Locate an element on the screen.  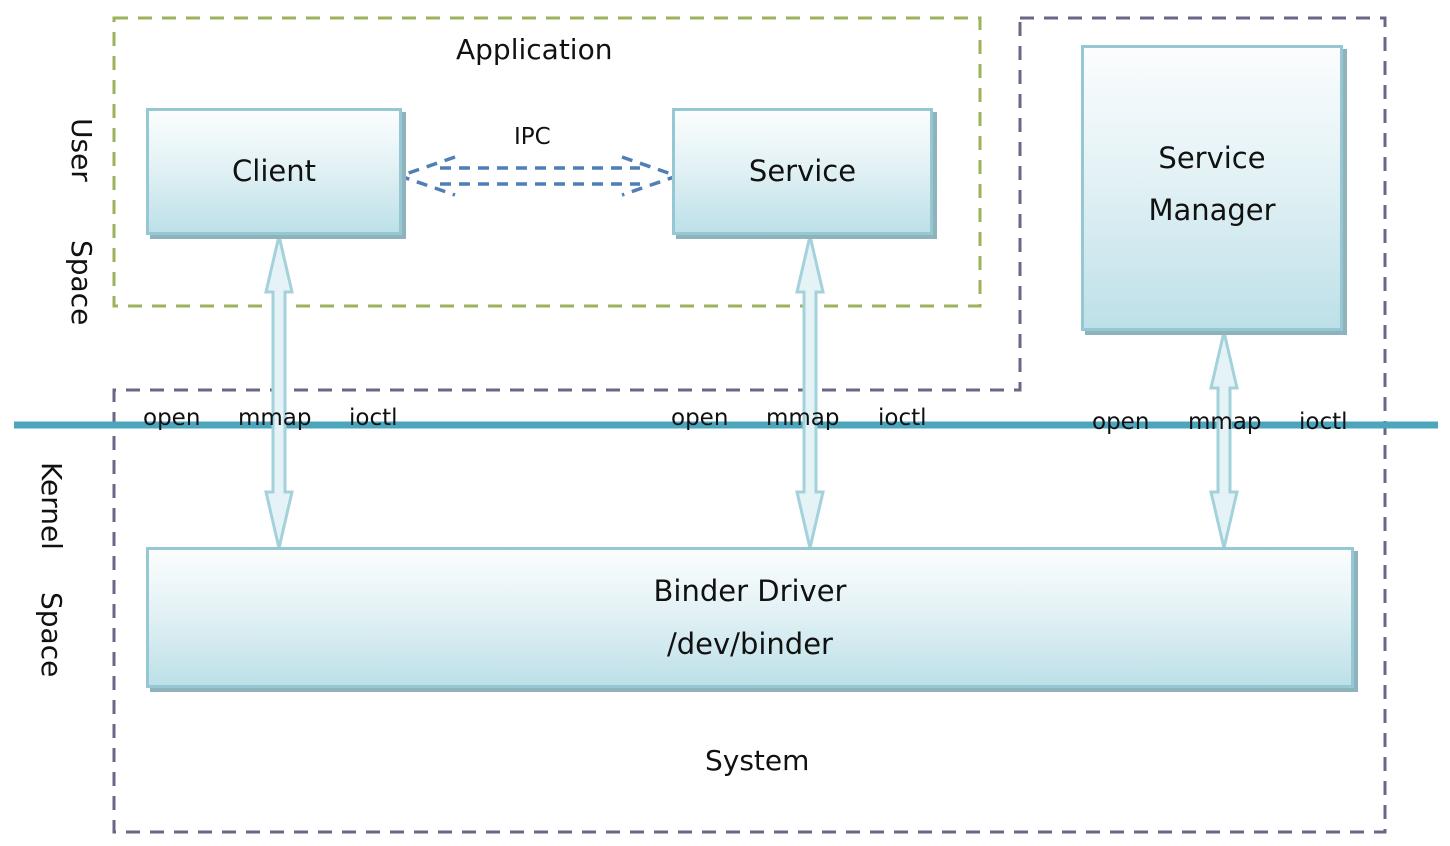
client-call-ioctl: ioctl is located at coordinates (373, 418).